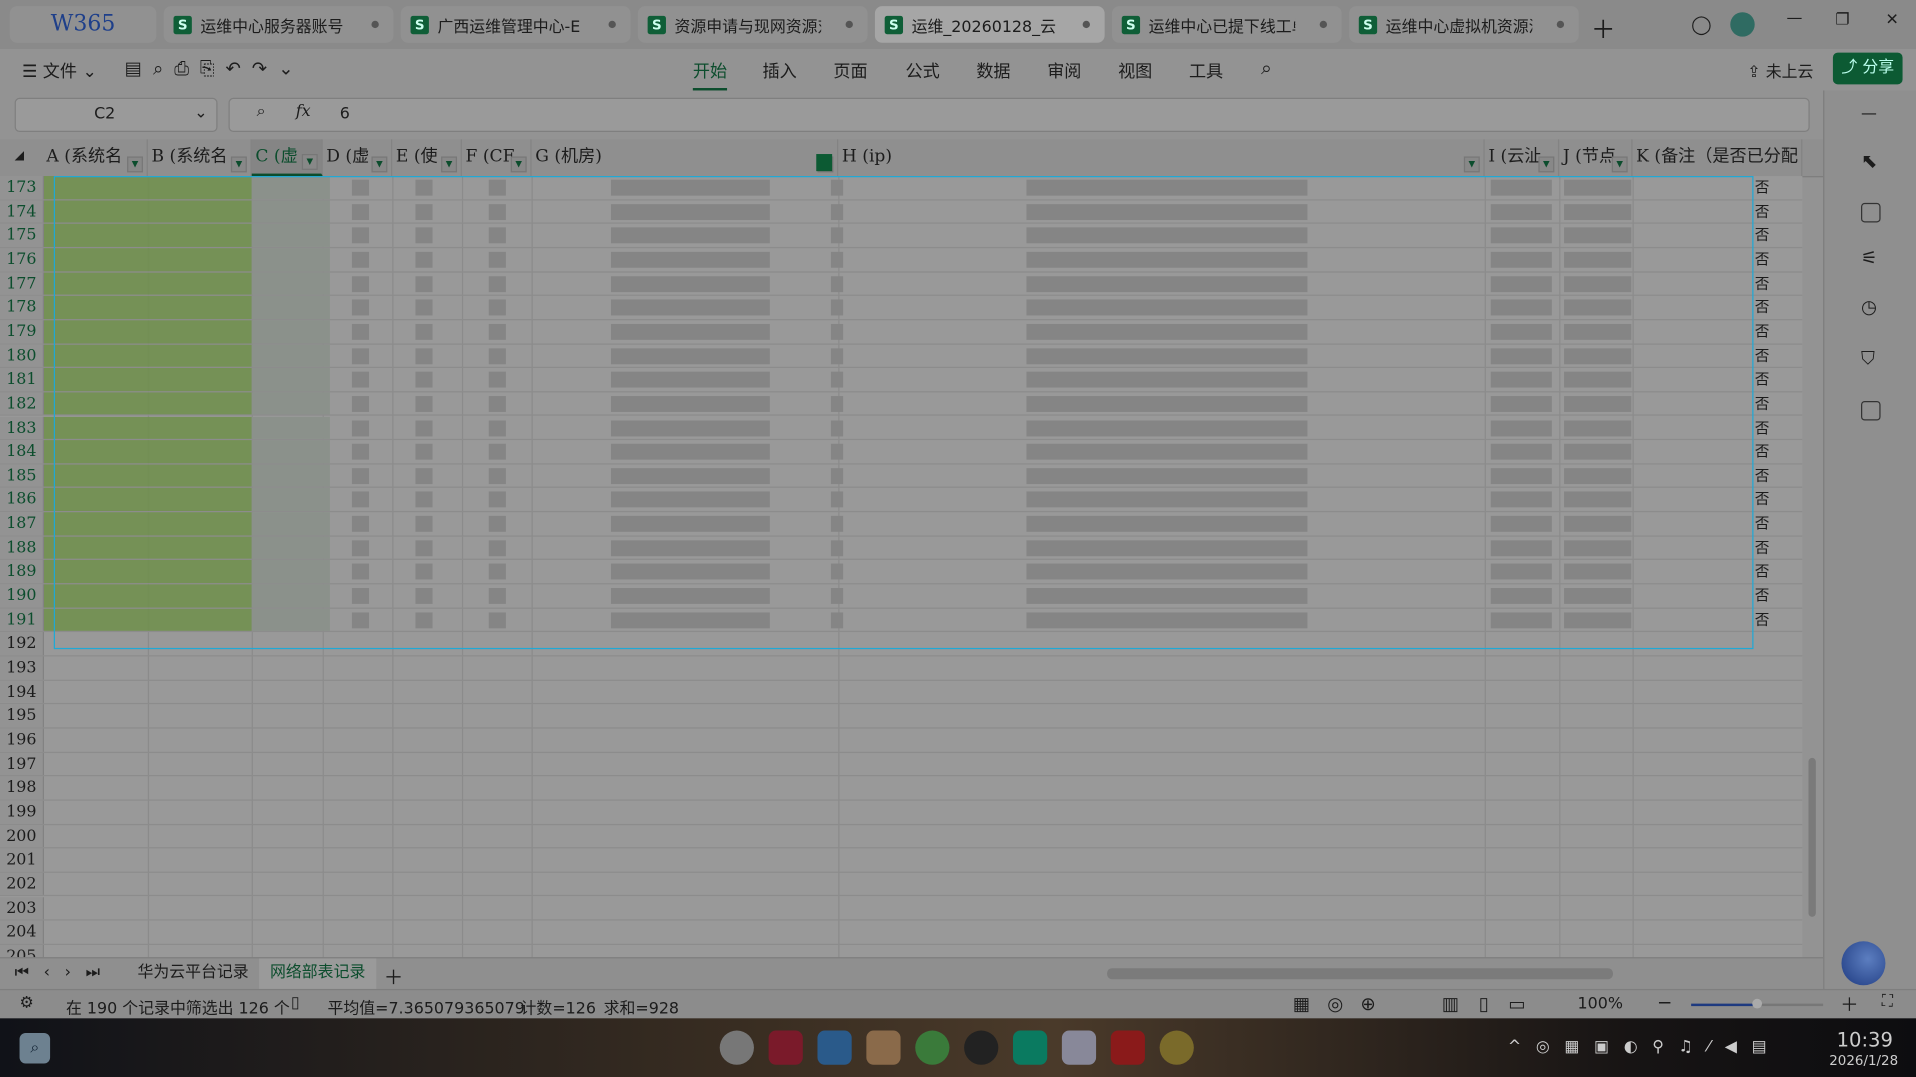 This screenshot has height=1077, width=1916. What do you see at coordinates (1867, 68) in the screenshot?
I see `share-button: ⤴ 分享` at bounding box center [1867, 68].